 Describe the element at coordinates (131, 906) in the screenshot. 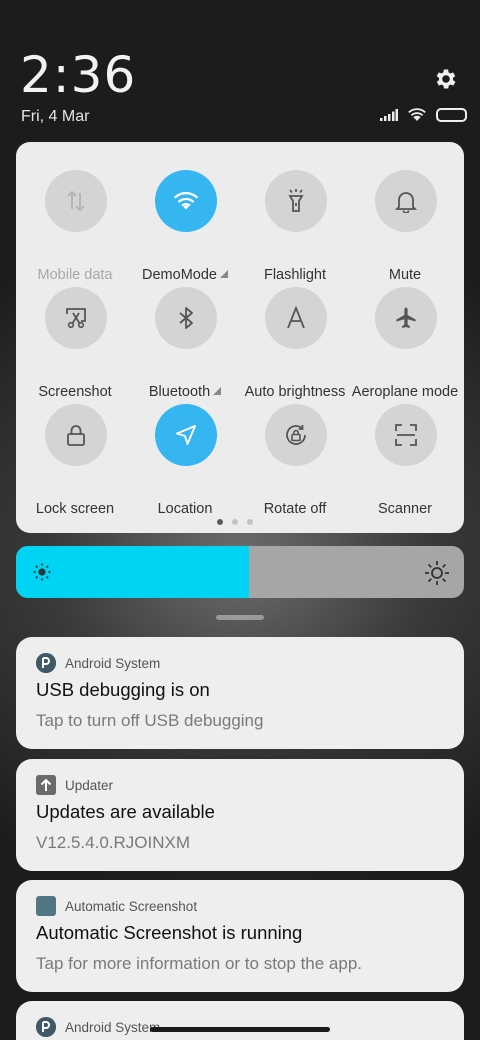

I see `notification-app-name: Automatic Screenshot` at that location.